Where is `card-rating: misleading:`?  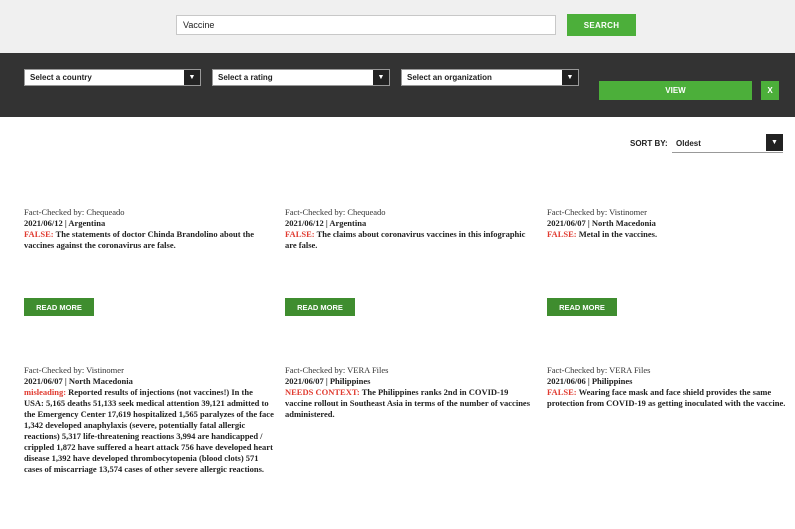
card-rating: misleading: is located at coordinates (45, 392).